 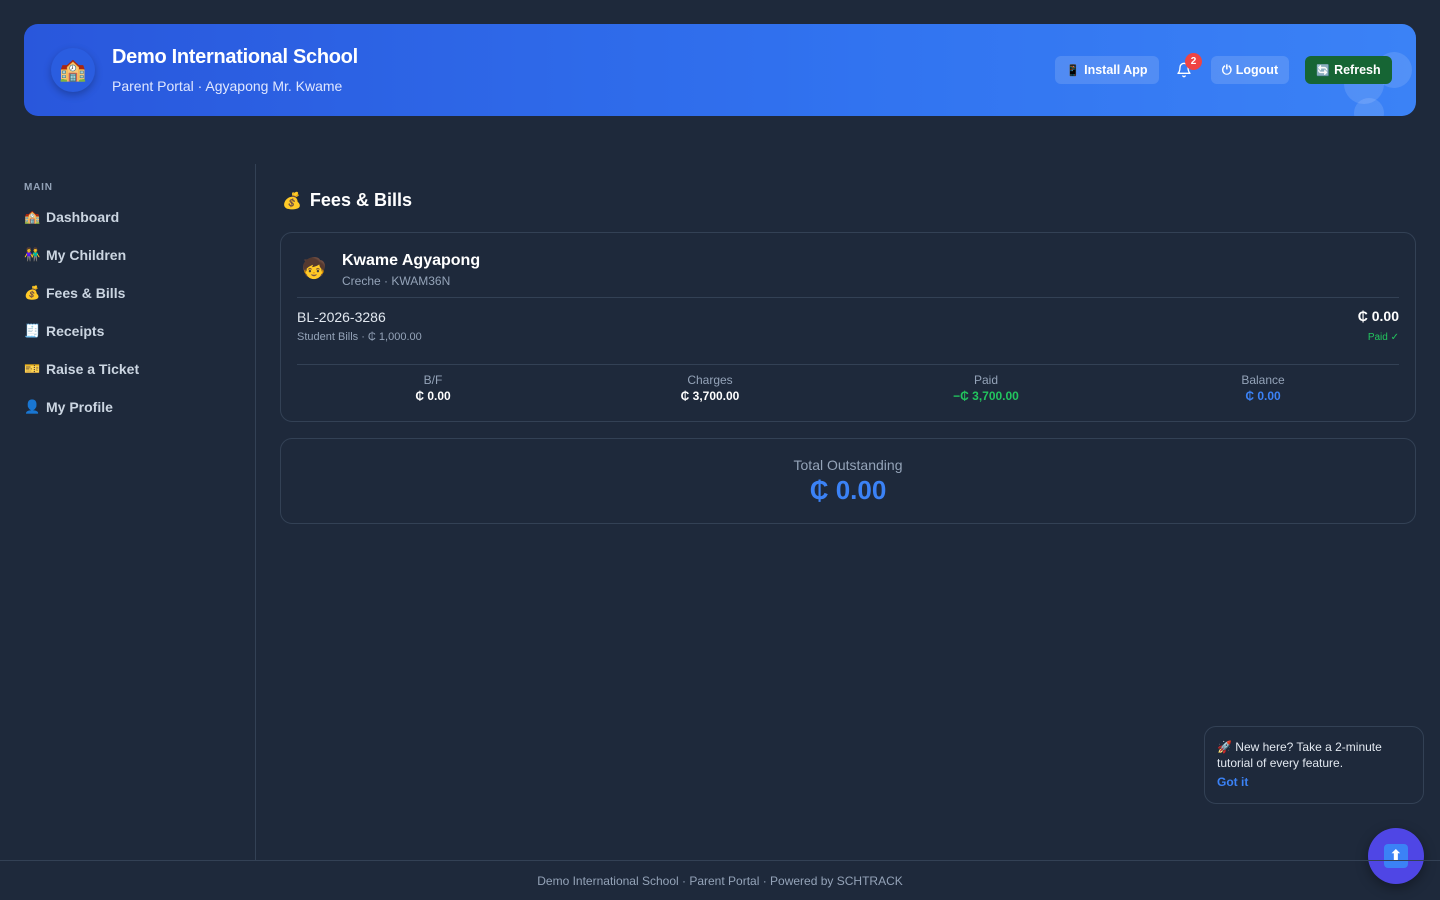 What do you see at coordinates (986, 388) in the screenshot?
I see `stat-paid: Paid −₵ 3,700.00` at bounding box center [986, 388].